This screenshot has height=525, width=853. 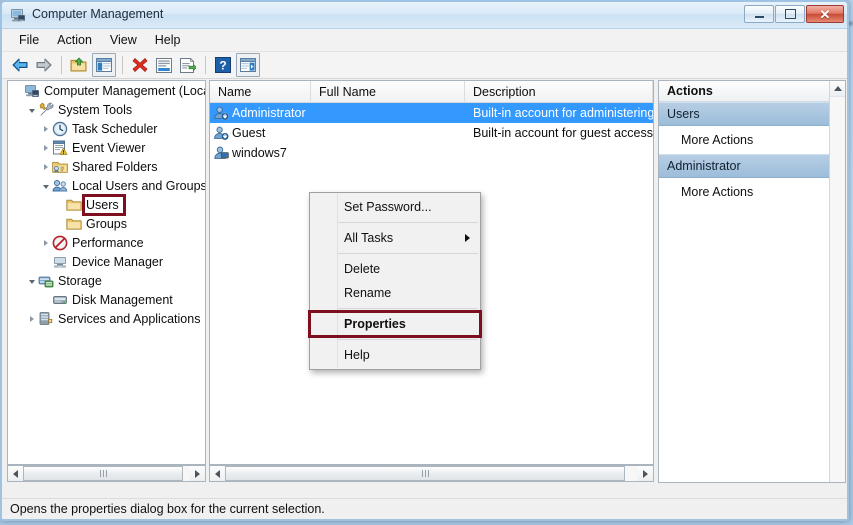 I want to click on actions-administrator-more-actions: More Actions, so click(x=752, y=192).